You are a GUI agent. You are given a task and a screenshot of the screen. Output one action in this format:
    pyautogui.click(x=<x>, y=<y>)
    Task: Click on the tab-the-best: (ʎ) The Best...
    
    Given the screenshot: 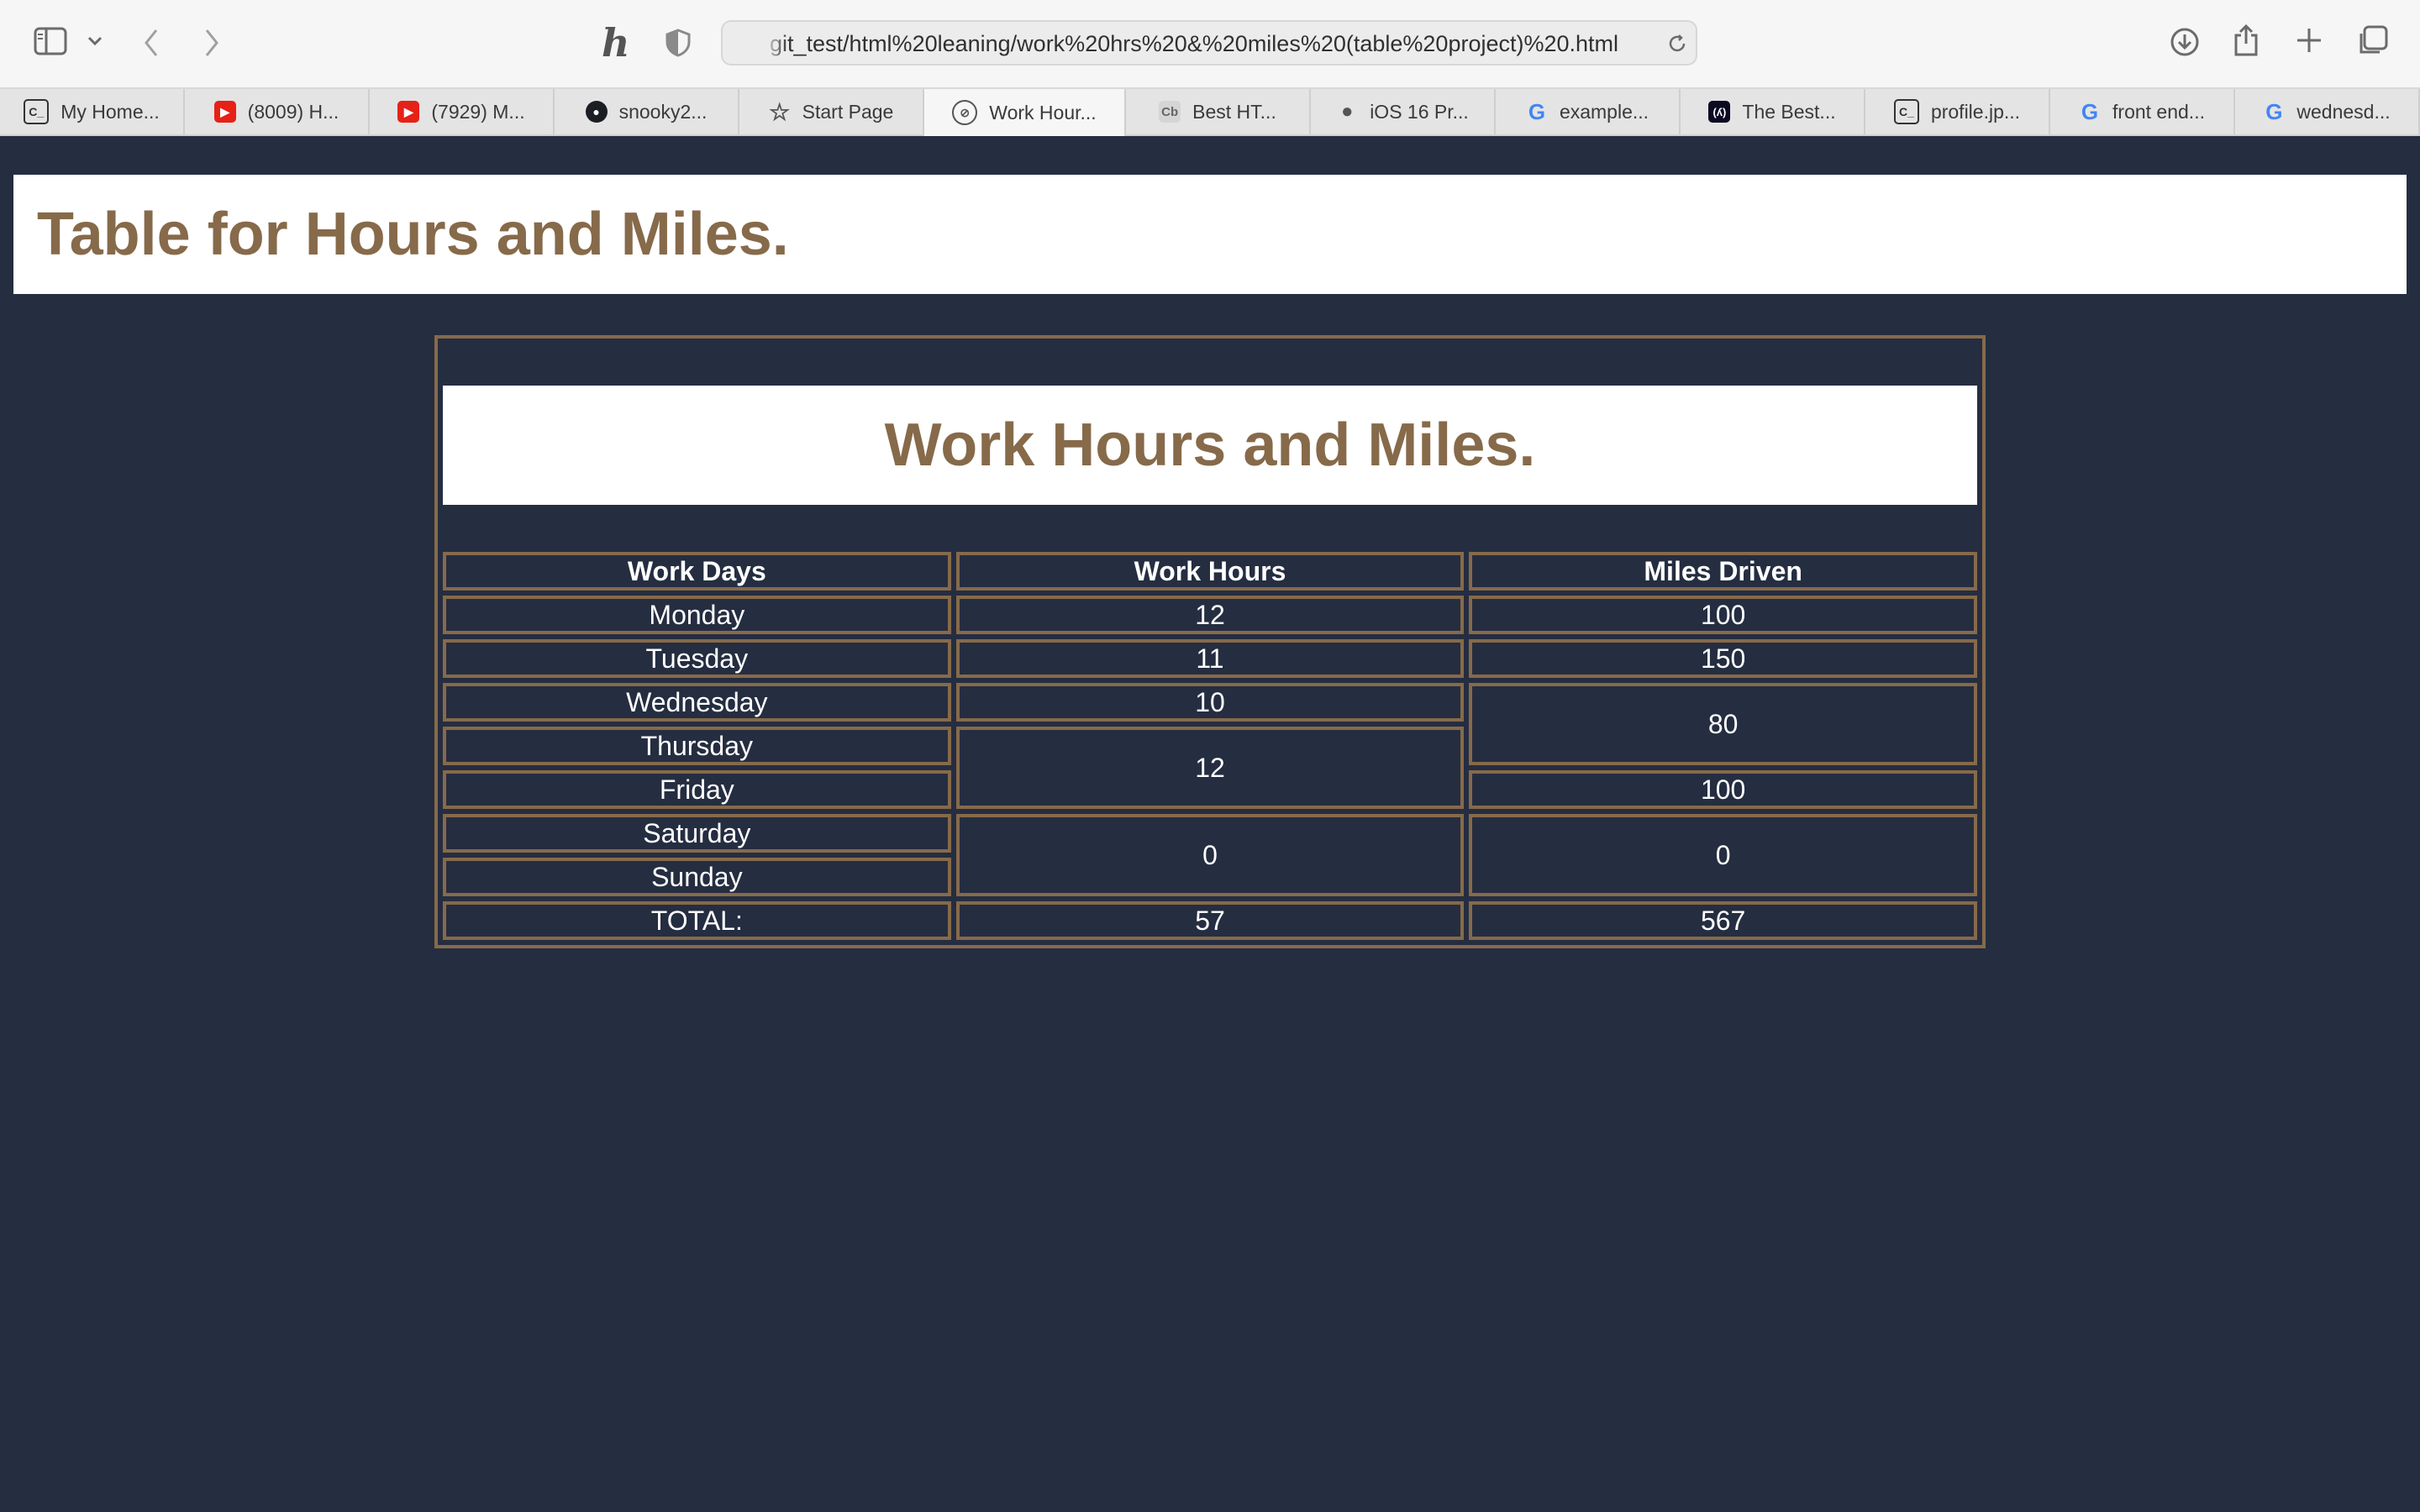 What is the action you would take?
    pyautogui.click(x=1773, y=111)
    